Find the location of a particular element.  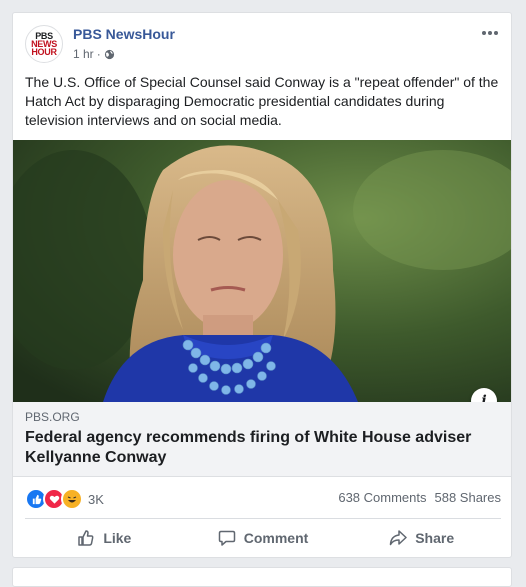

comment-icon is located at coordinates (226, 538).